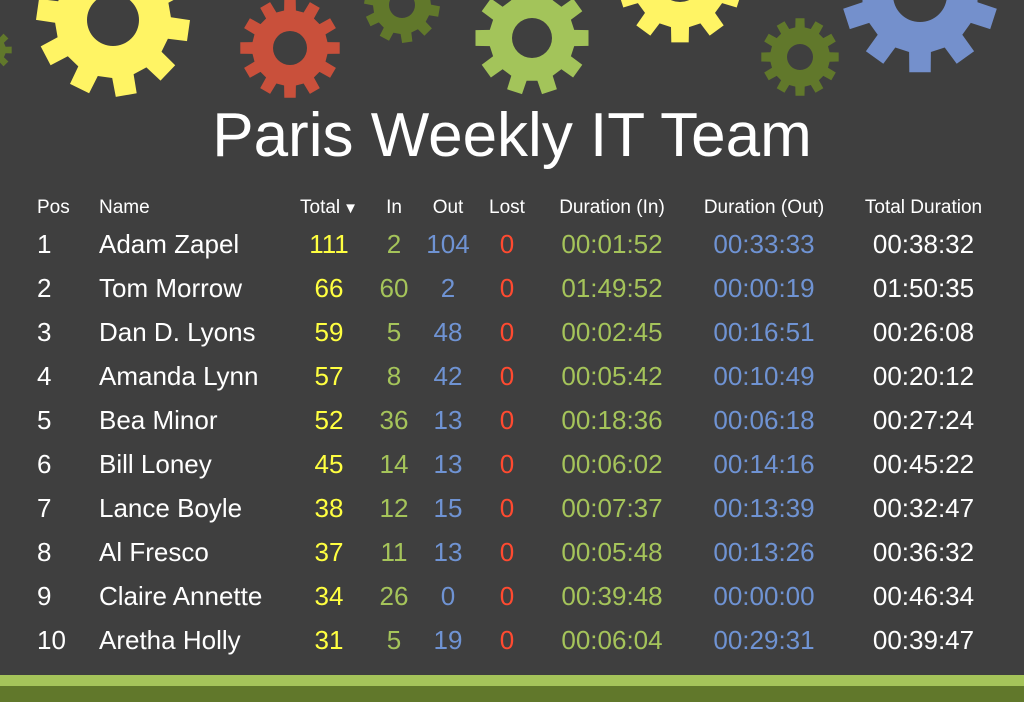  Describe the element at coordinates (155, 463) in the screenshot. I see `row-name: Bill Loney` at that location.